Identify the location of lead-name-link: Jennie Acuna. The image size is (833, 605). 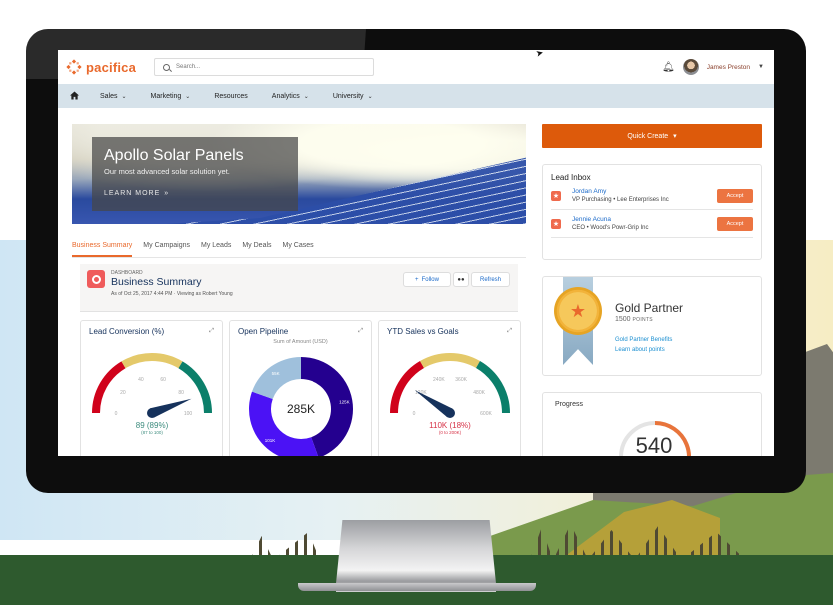
(610, 219).